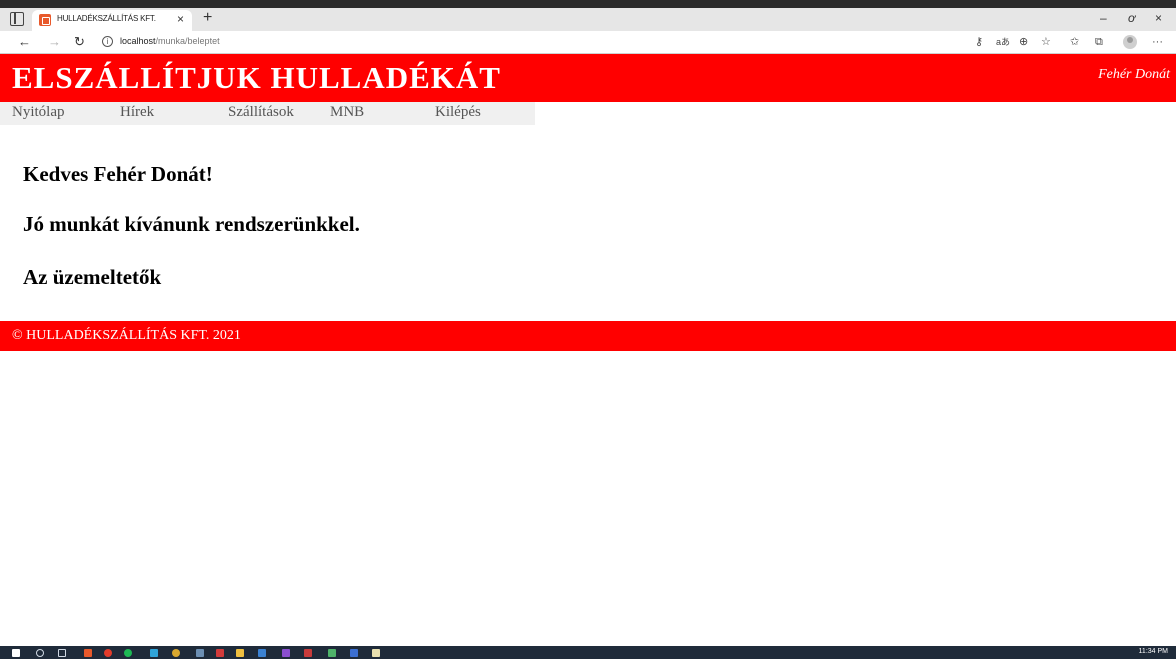 The width and height of the screenshot is (1176, 659). Describe the element at coordinates (1023, 42) in the screenshot. I see `zoom-icon: ⊕` at that location.